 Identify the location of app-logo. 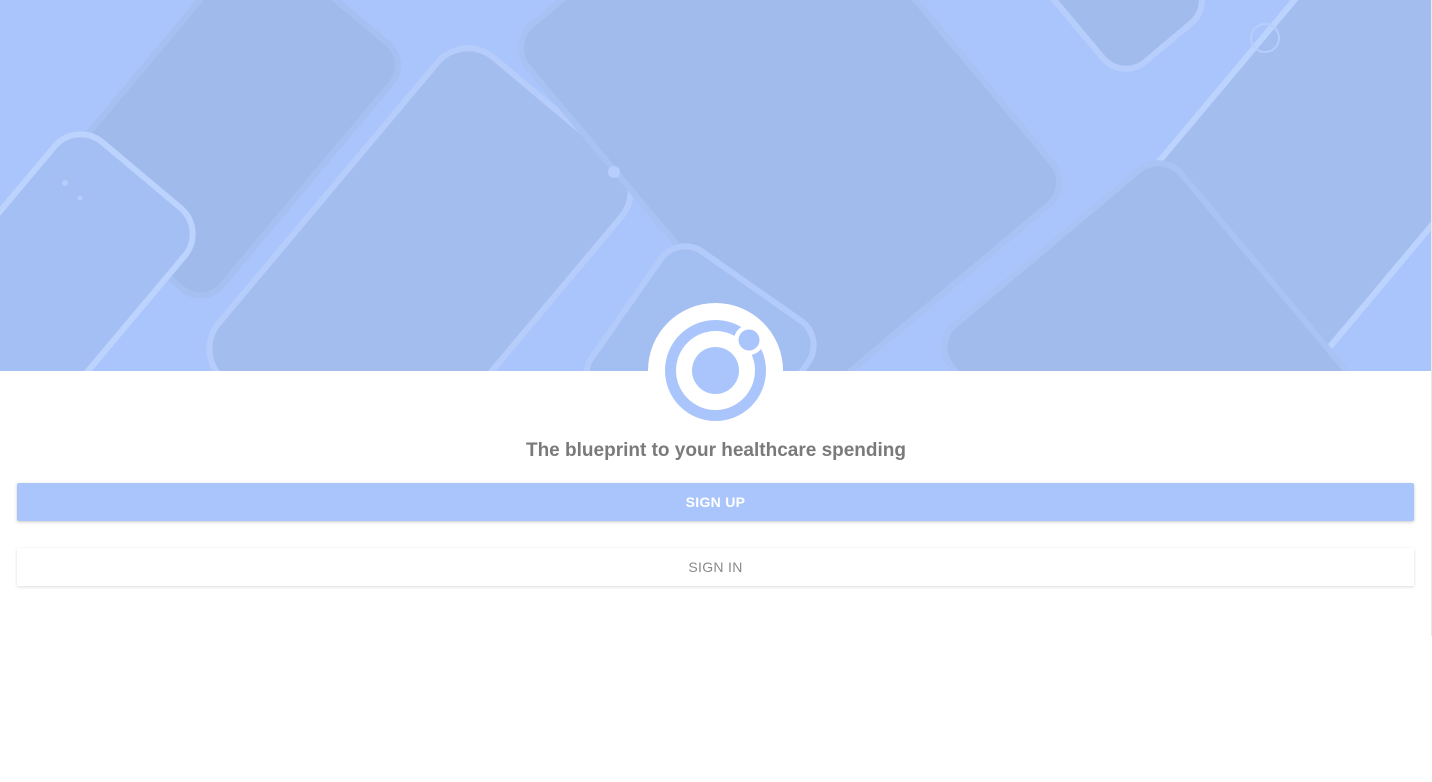
(715, 370).